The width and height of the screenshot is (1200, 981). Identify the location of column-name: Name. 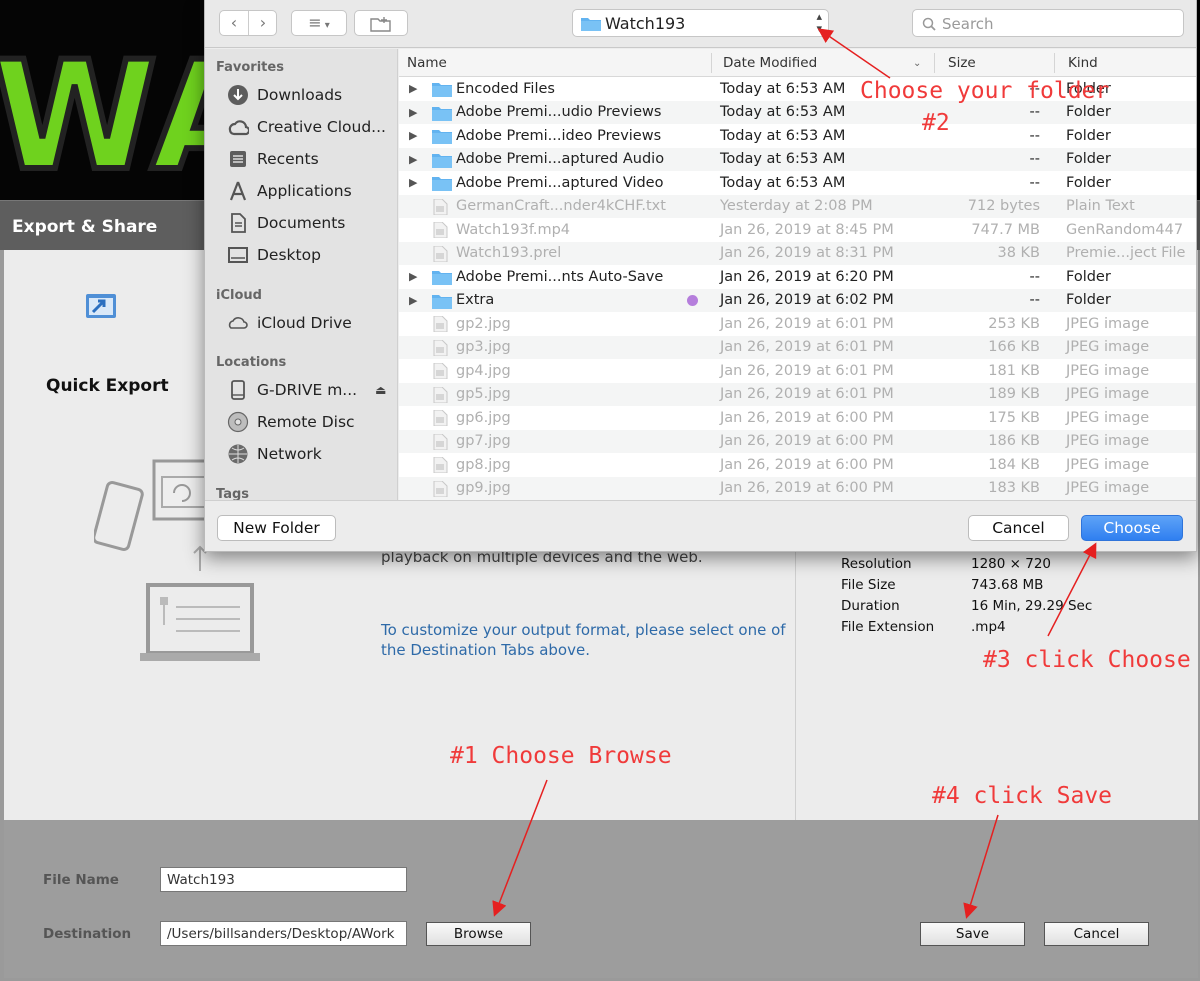
(427, 63).